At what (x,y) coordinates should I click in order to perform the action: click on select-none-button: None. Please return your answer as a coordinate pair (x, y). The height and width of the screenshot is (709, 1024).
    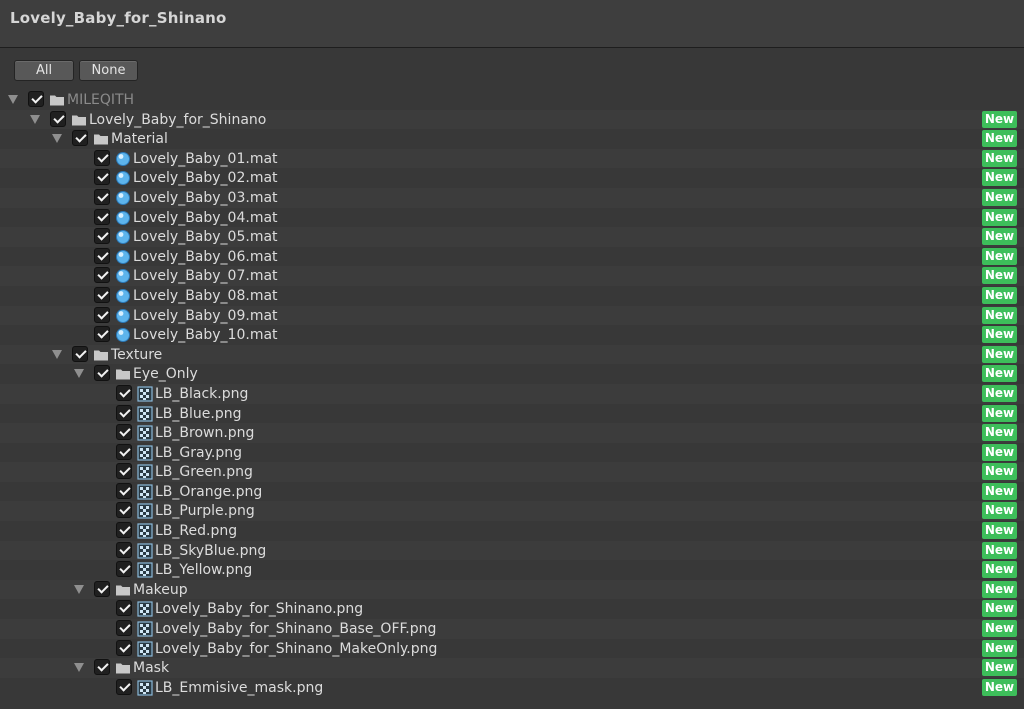
    Looking at the image, I should click on (108, 70).